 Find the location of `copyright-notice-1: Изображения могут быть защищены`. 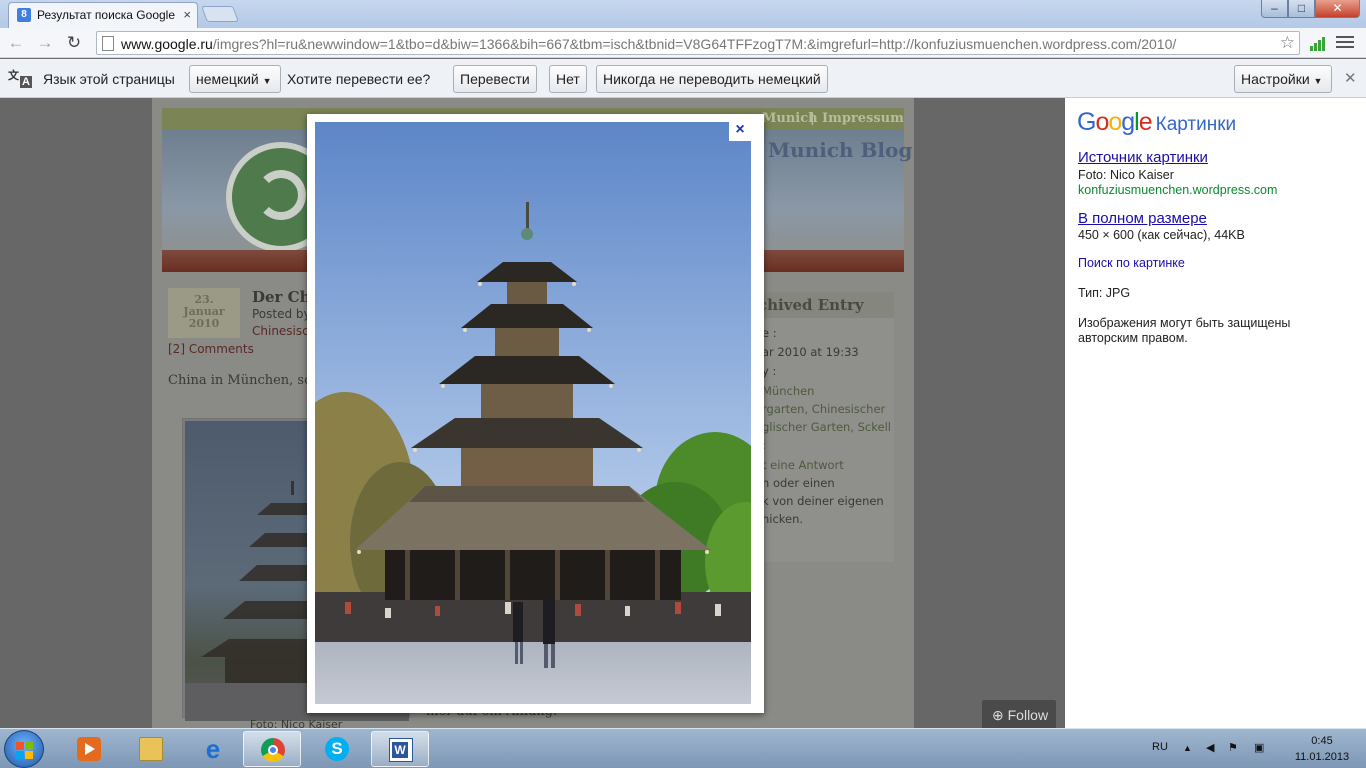

copyright-notice-1: Изображения могут быть защищены is located at coordinates (1184, 323).